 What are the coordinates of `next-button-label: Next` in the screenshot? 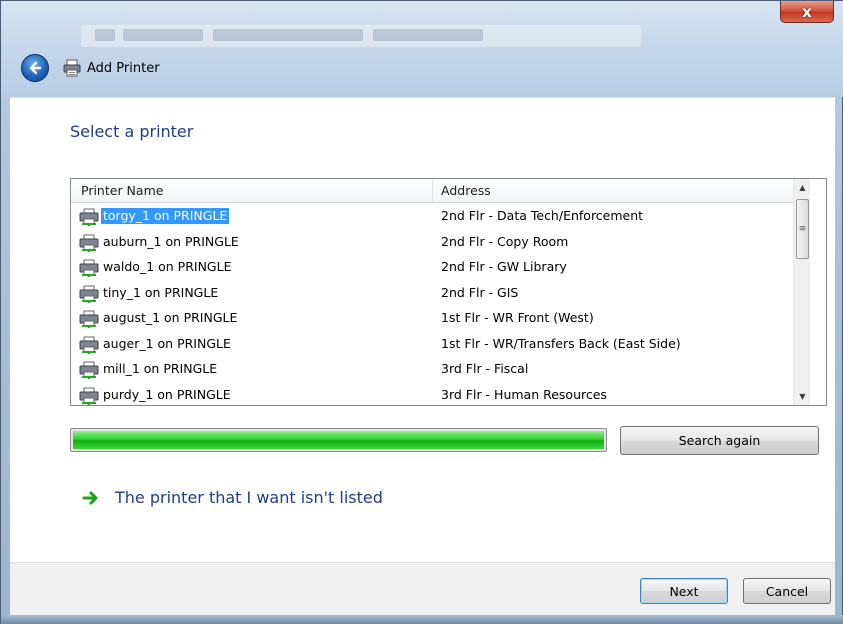 It's located at (684, 591).